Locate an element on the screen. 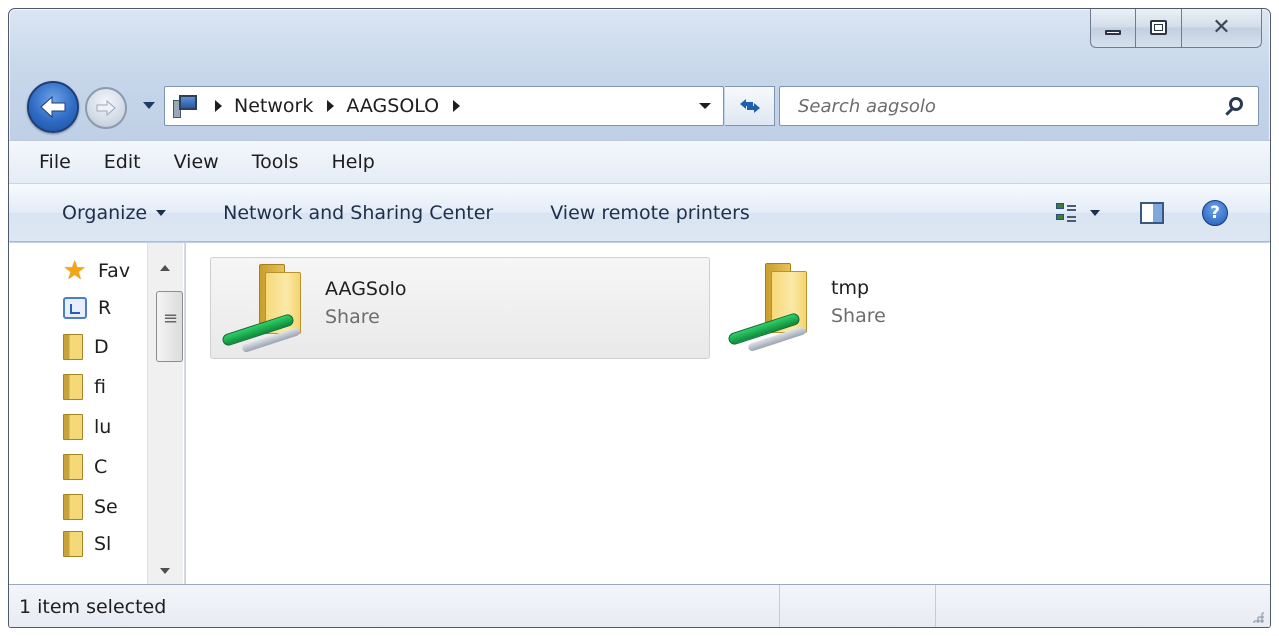 This screenshot has height=636, width=1279. nav-item-label: C is located at coordinates (101, 467).